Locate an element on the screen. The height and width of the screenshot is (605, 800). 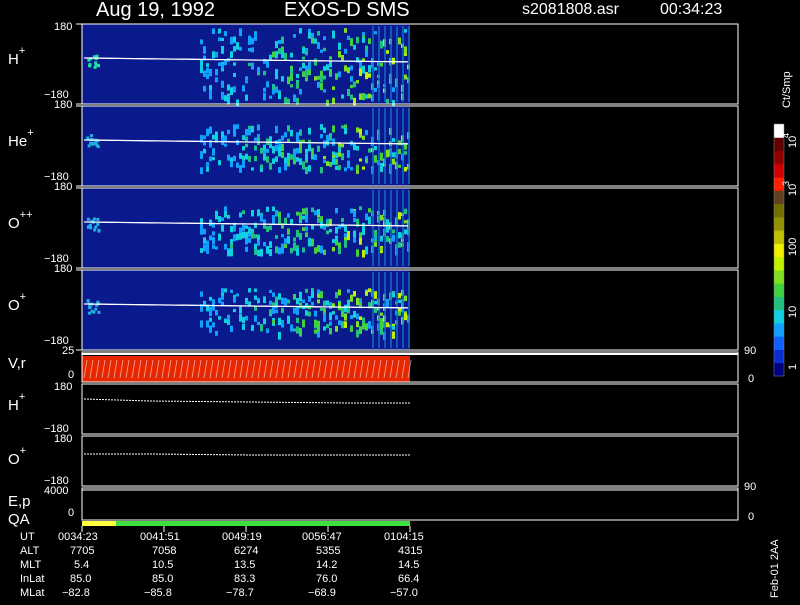
hline-label: H + is located at coordinates (17, 402).